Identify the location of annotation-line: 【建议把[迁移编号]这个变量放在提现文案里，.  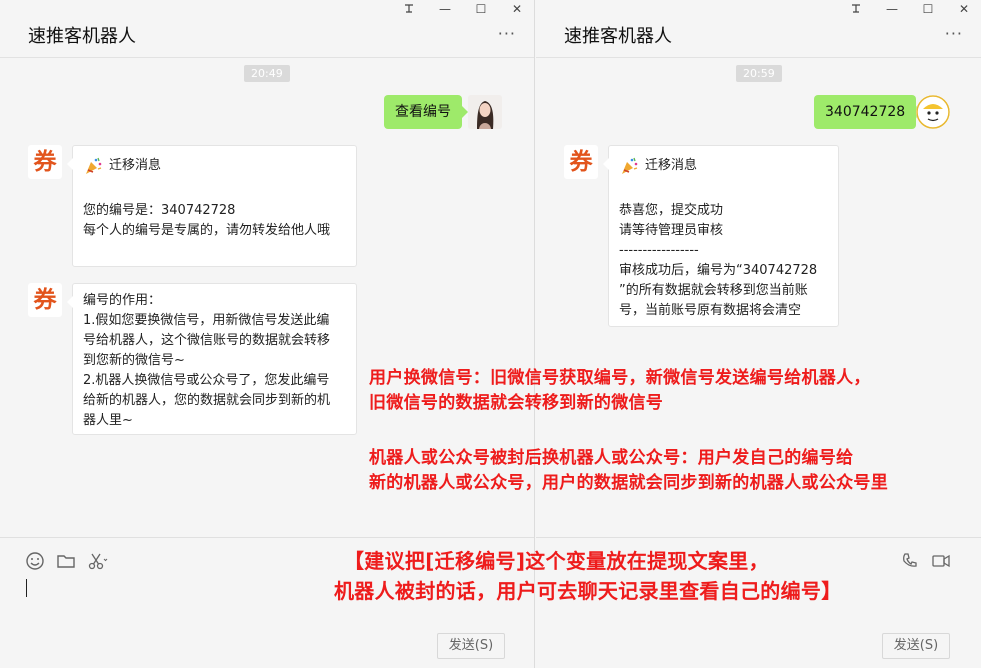
(556, 561).